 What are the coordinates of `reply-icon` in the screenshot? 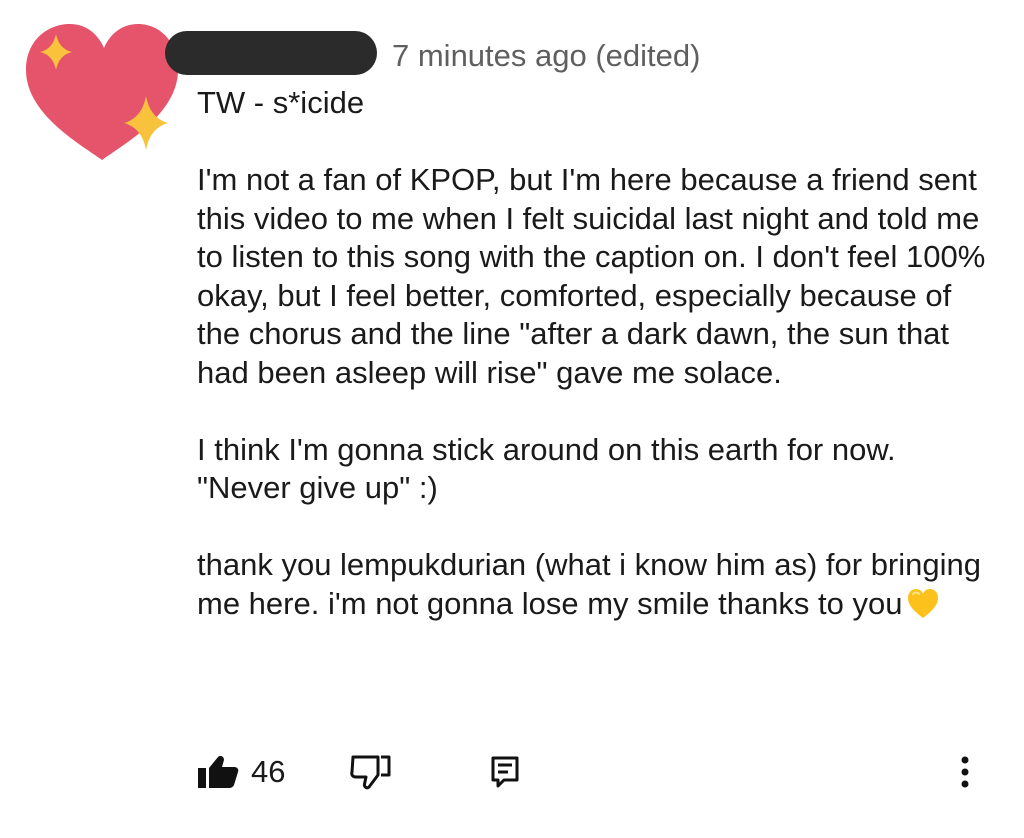 It's located at (505, 772).